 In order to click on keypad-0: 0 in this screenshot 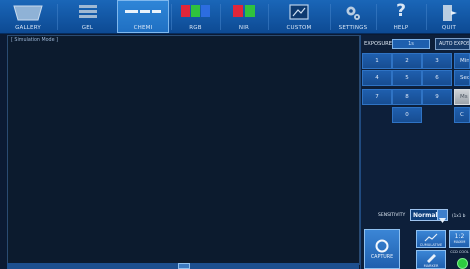, I will do `click(407, 115)`.